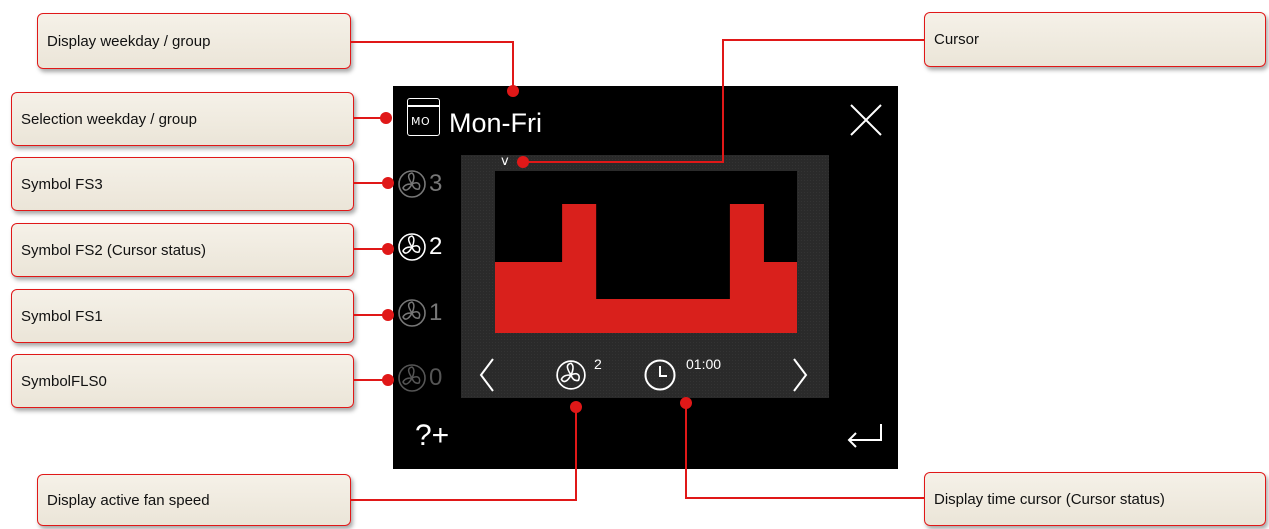 This screenshot has width=1269, height=529. I want to click on callout-display-weekday-group: Display weekday / group, so click(194, 41).